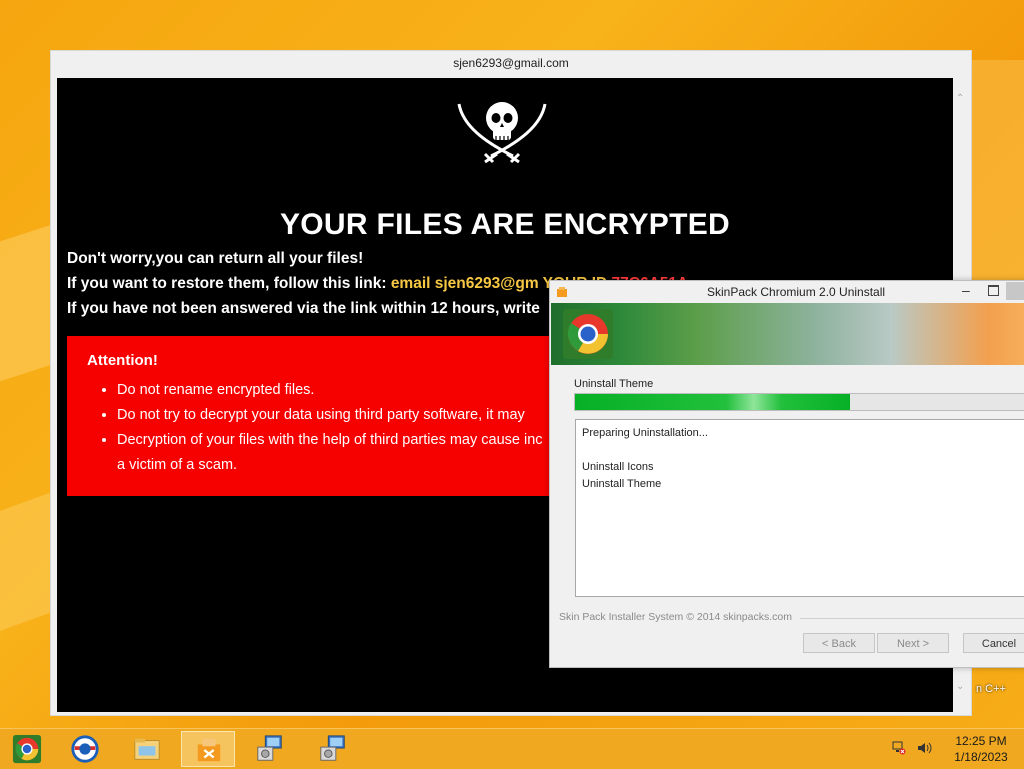 Image resolution: width=1024 pixels, height=769 pixels. I want to click on ransom-headline: YOUR FILES ARE ENCRYPTED, so click(505, 224).